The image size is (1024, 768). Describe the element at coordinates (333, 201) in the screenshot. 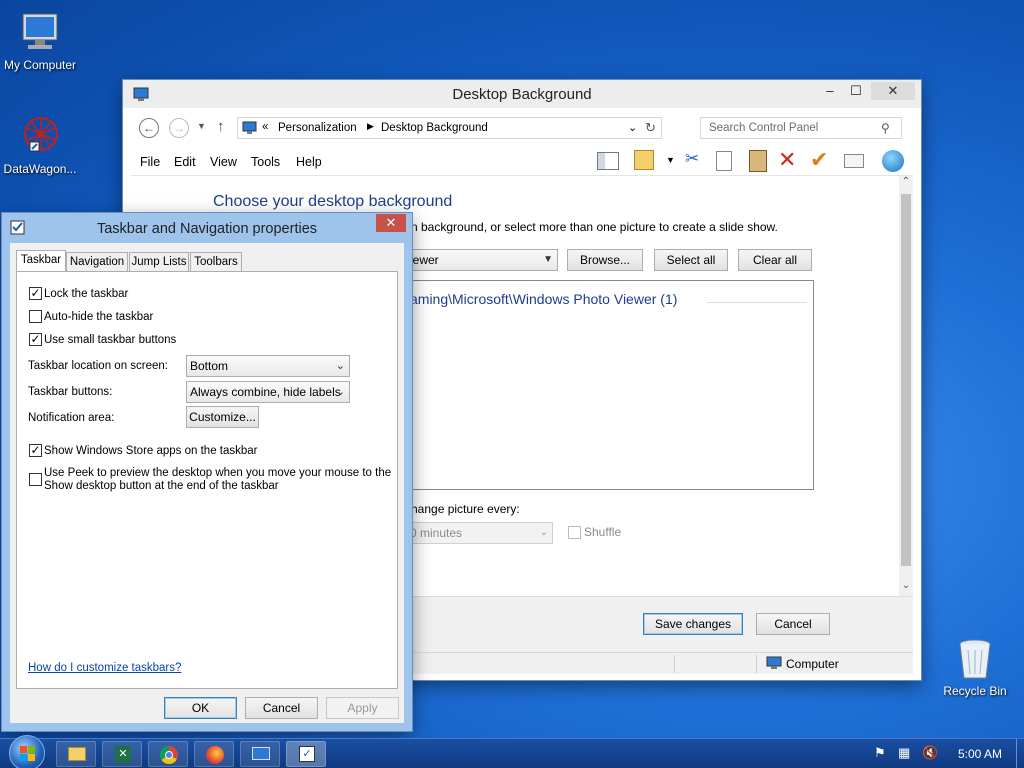

I see `page-heading: Choose your desktop background` at that location.